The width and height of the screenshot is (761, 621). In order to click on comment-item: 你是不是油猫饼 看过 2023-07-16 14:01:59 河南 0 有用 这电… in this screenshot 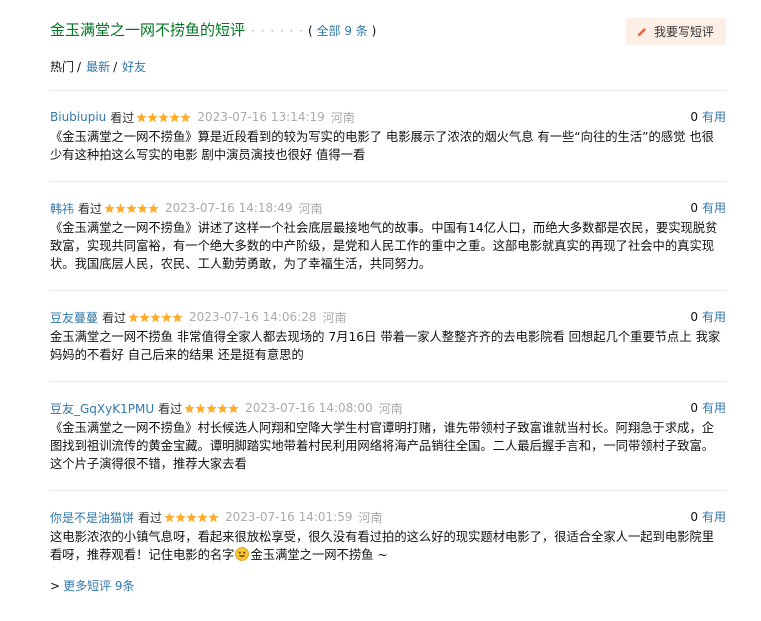, I will do `click(388, 535)`.